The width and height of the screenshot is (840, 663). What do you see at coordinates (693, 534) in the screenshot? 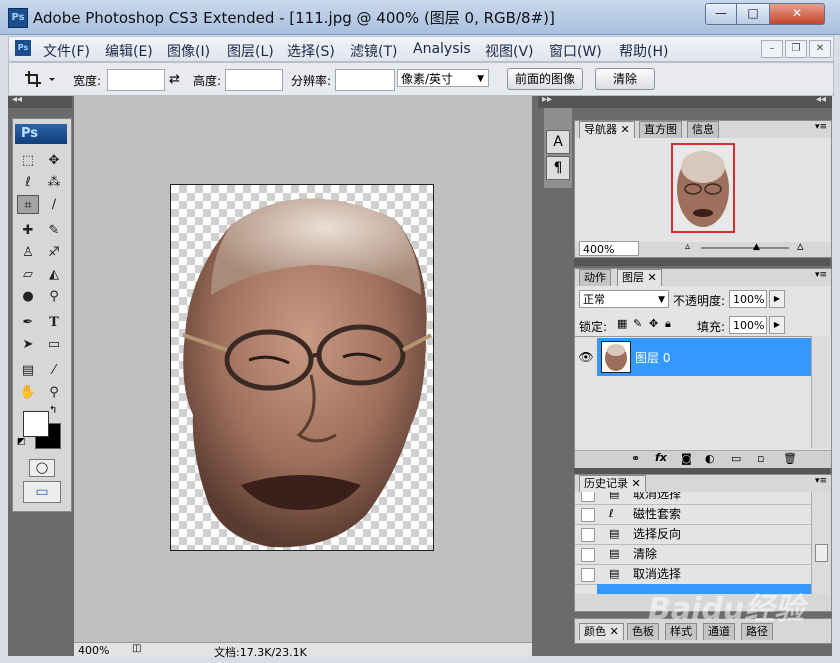
I see `history-item: ▤ 选择反向` at bounding box center [693, 534].